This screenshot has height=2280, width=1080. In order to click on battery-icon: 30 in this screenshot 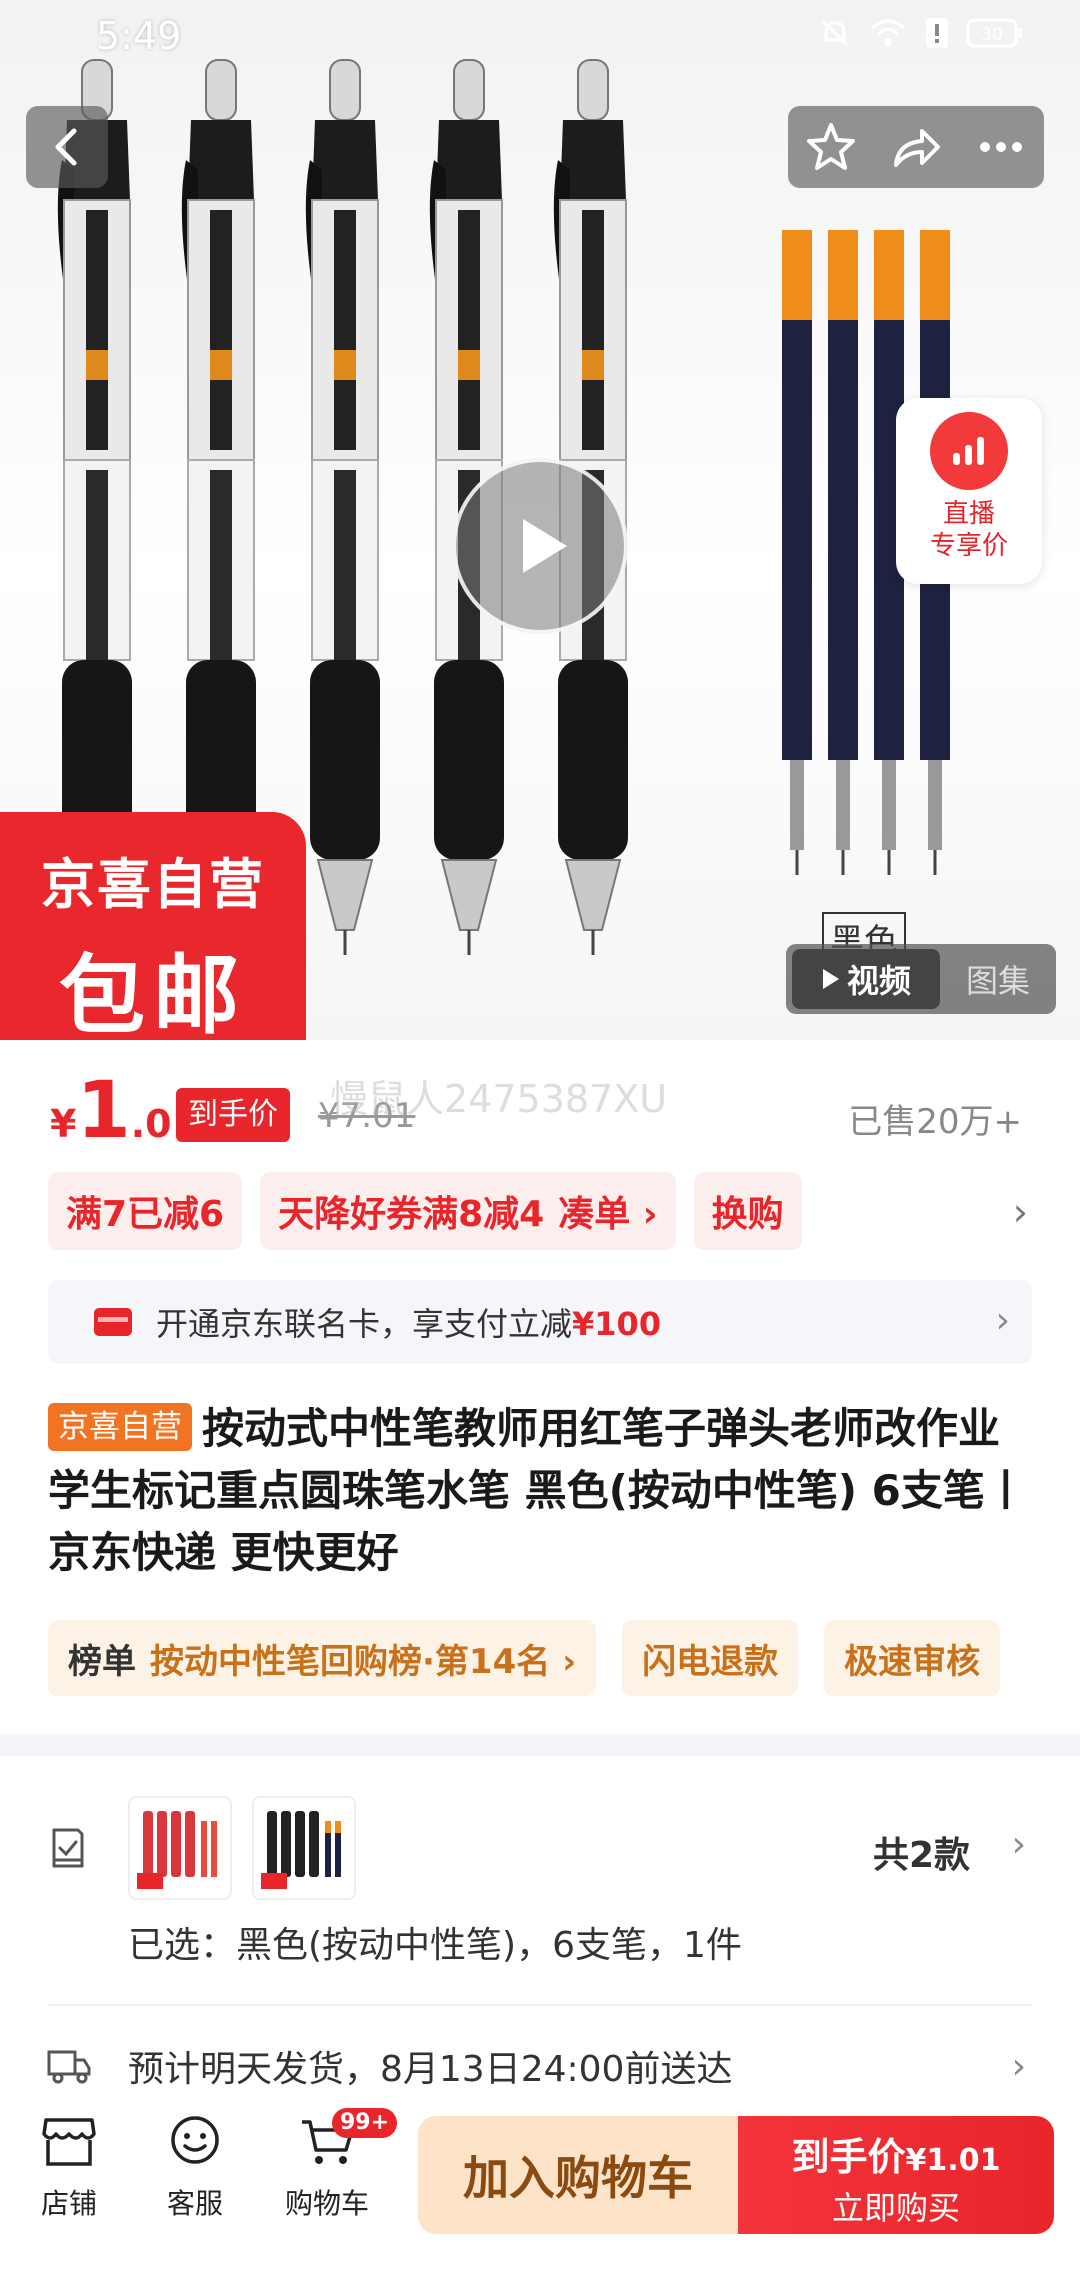, I will do `click(994, 33)`.